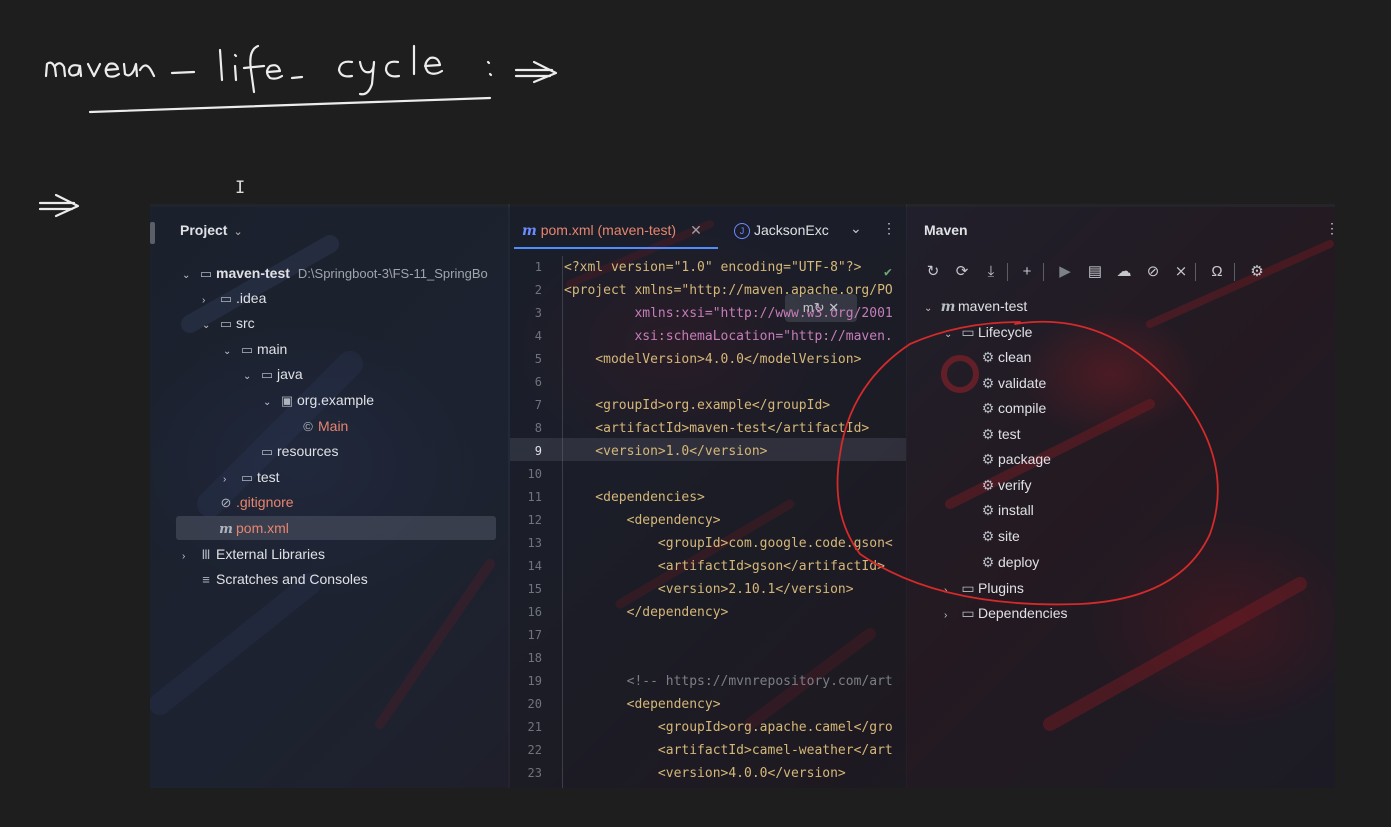 Image resolution: width=1391 pixels, height=827 pixels. I want to click on annotation-circle, so click(1027, 463).